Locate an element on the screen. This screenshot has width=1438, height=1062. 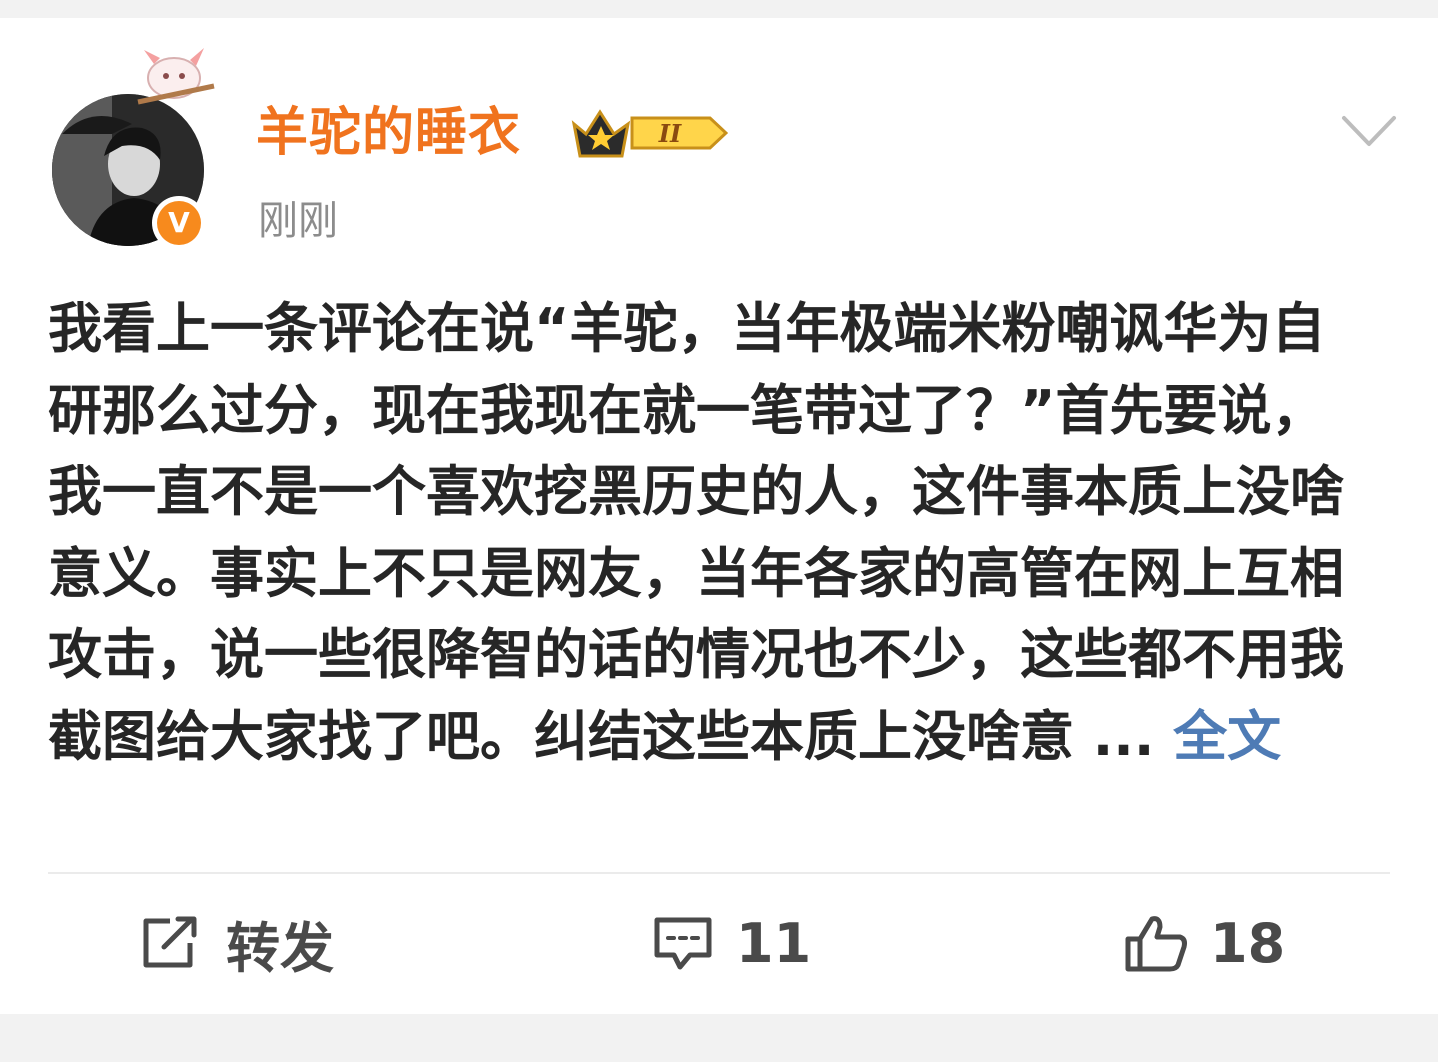
action-divider is located at coordinates (719, 873).